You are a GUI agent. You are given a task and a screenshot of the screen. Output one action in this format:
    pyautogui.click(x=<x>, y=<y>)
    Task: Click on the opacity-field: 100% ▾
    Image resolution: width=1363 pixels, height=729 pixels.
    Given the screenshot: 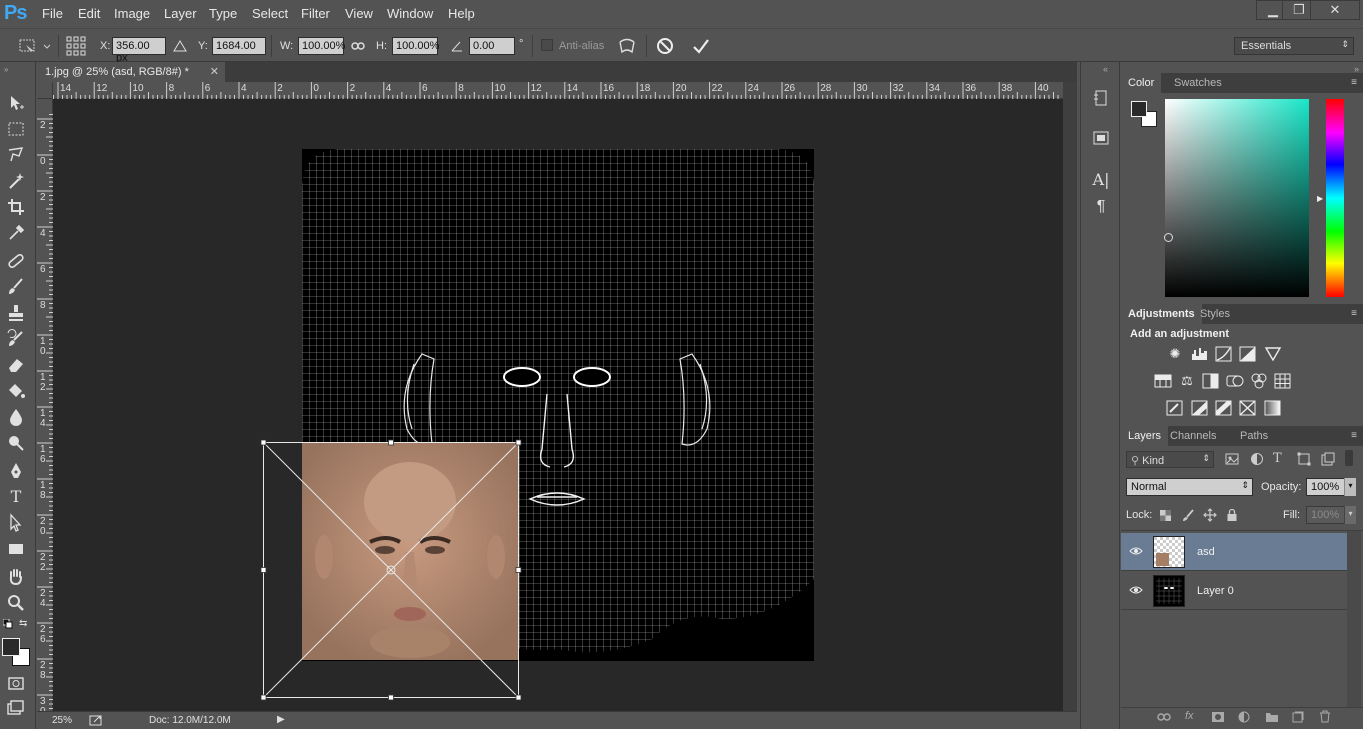 What is the action you would take?
    pyautogui.click(x=1331, y=487)
    